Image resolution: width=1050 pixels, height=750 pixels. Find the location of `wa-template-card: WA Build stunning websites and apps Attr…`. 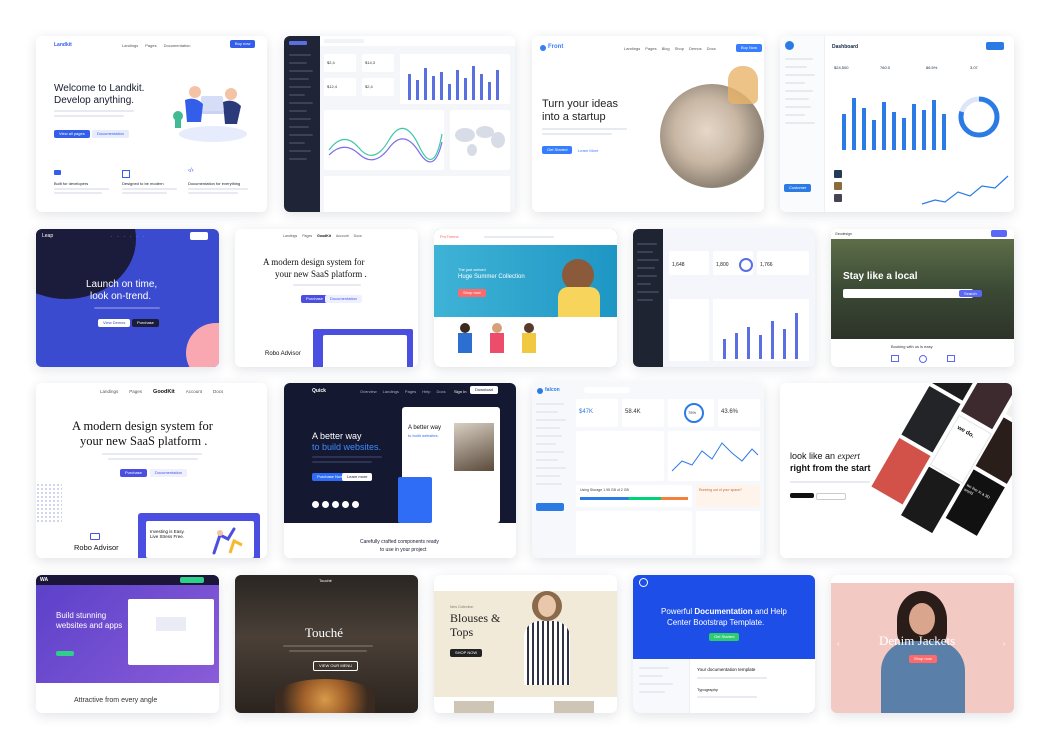

wa-template-card: WA Build stunning websites and apps Attr… is located at coordinates (127, 644).